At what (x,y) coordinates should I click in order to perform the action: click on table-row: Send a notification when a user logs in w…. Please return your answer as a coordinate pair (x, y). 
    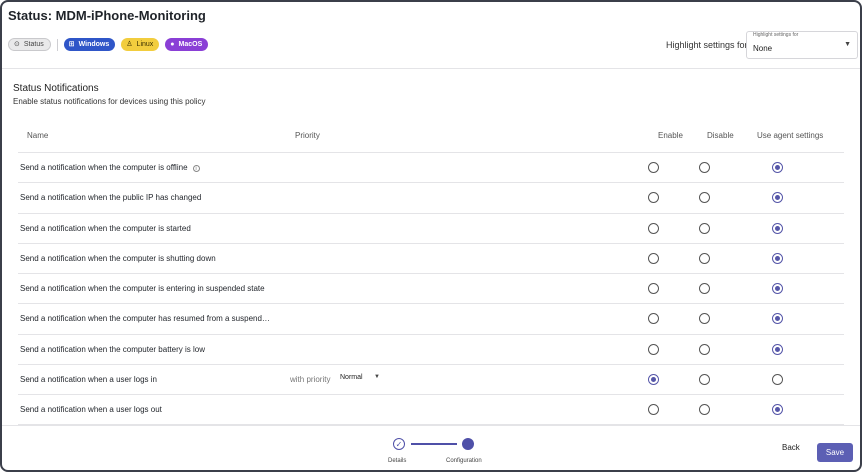
    Looking at the image, I should click on (431, 380).